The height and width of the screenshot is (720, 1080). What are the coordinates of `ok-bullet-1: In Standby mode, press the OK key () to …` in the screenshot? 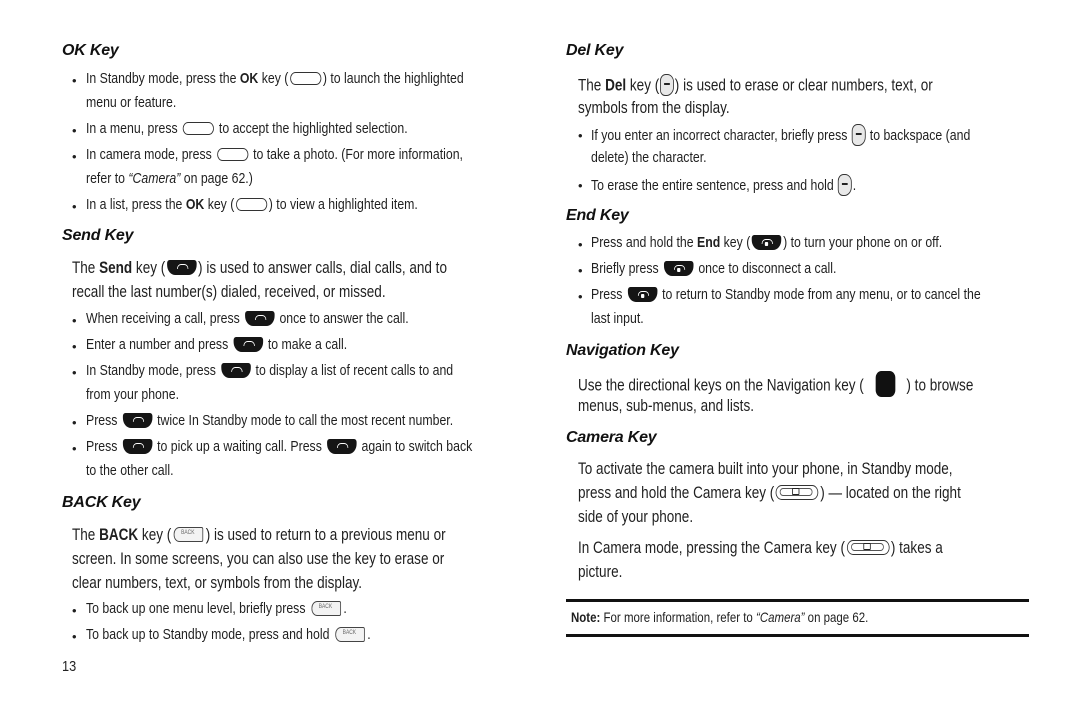 It's located at (275, 78).